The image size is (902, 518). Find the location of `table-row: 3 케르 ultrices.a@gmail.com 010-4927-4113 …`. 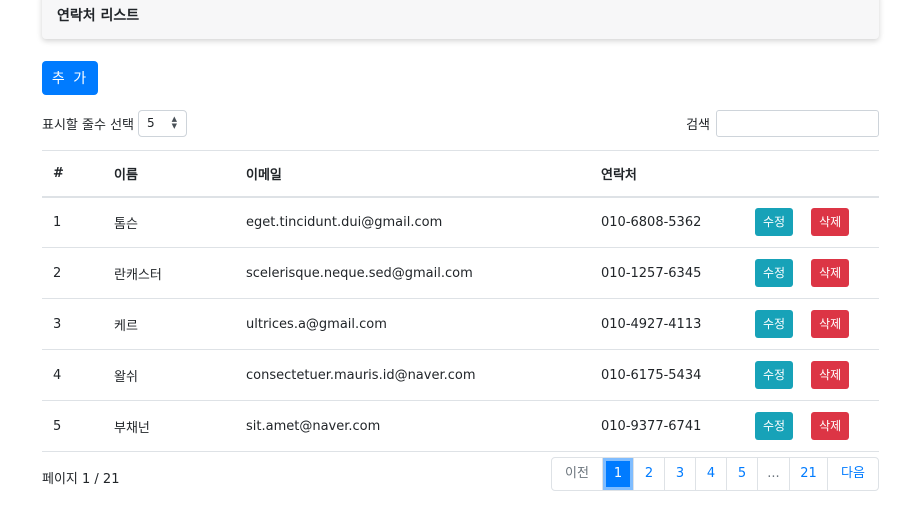

table-row: 3 케르 ultrices.a@gmail.com 010-4927-4113 … is located at coordinates (460, 324).